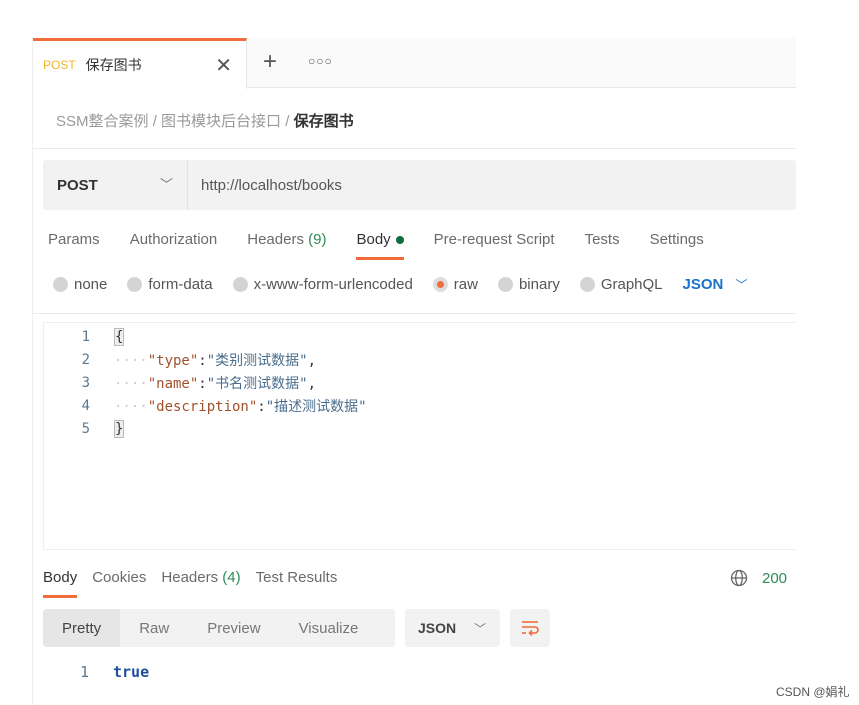 Image resolution: width=859 pixels, height=705 pixels. I want to click on code-line: 2 ····"type":"类别测试数据",, so click(180, 359).